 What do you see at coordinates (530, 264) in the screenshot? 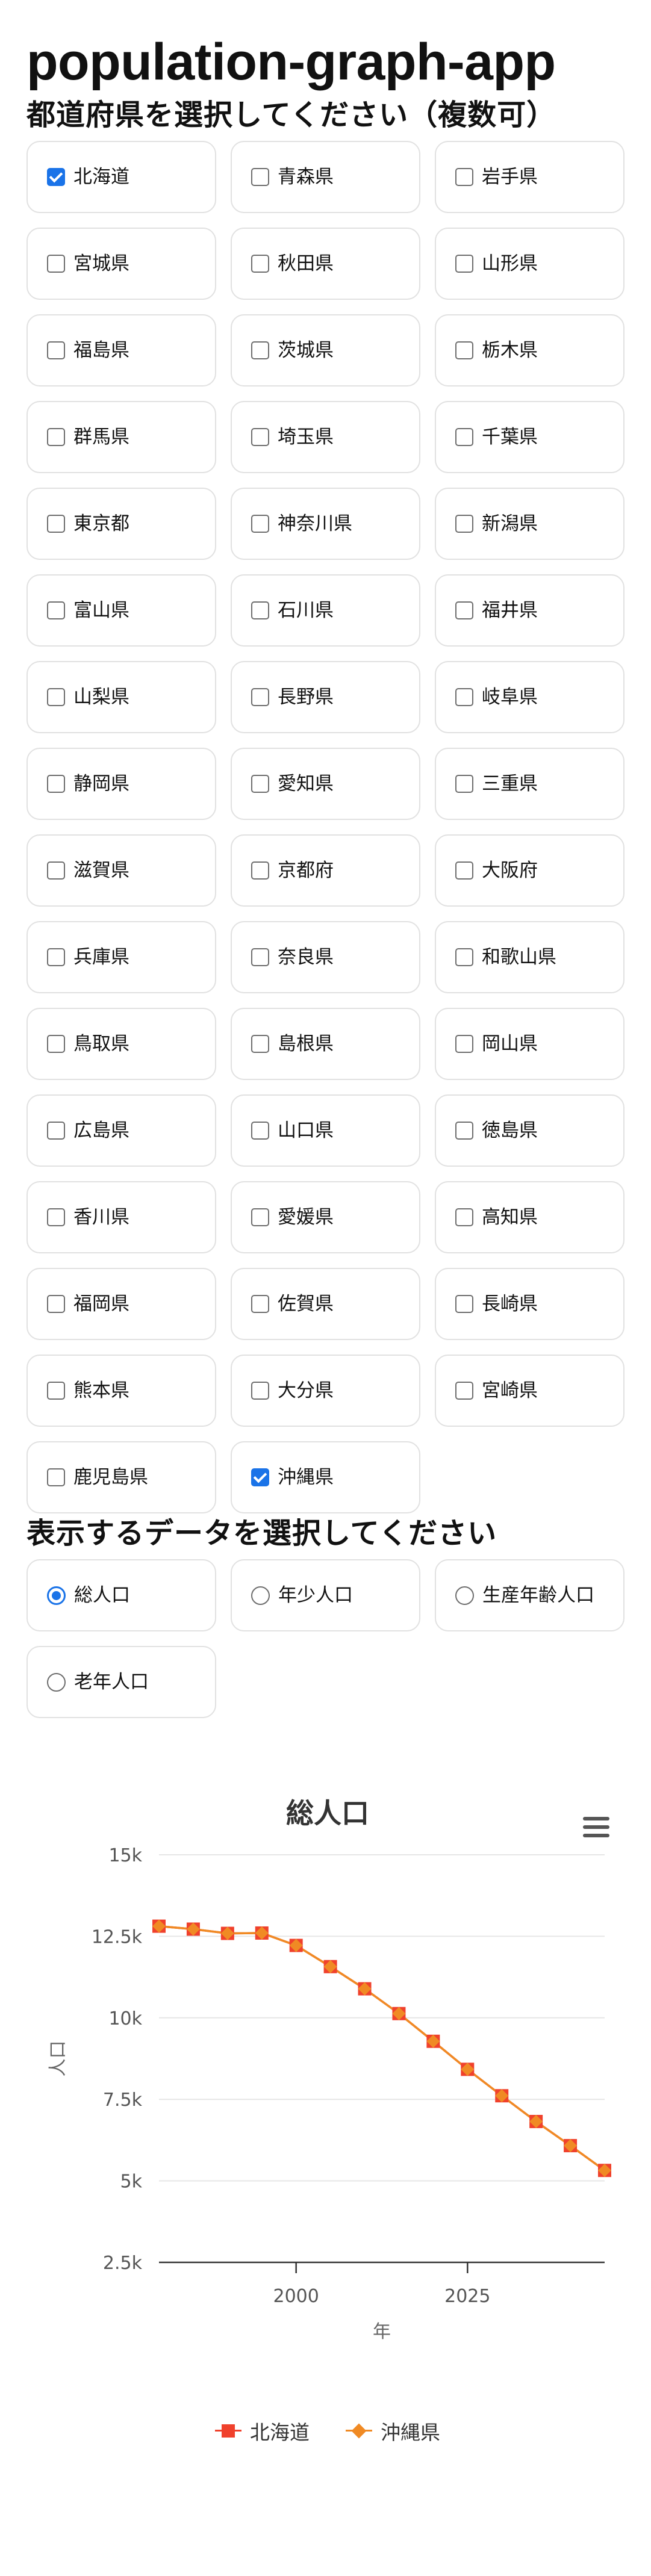
I see `prefecture-option: 山形県` at bounding box center [530, 264].